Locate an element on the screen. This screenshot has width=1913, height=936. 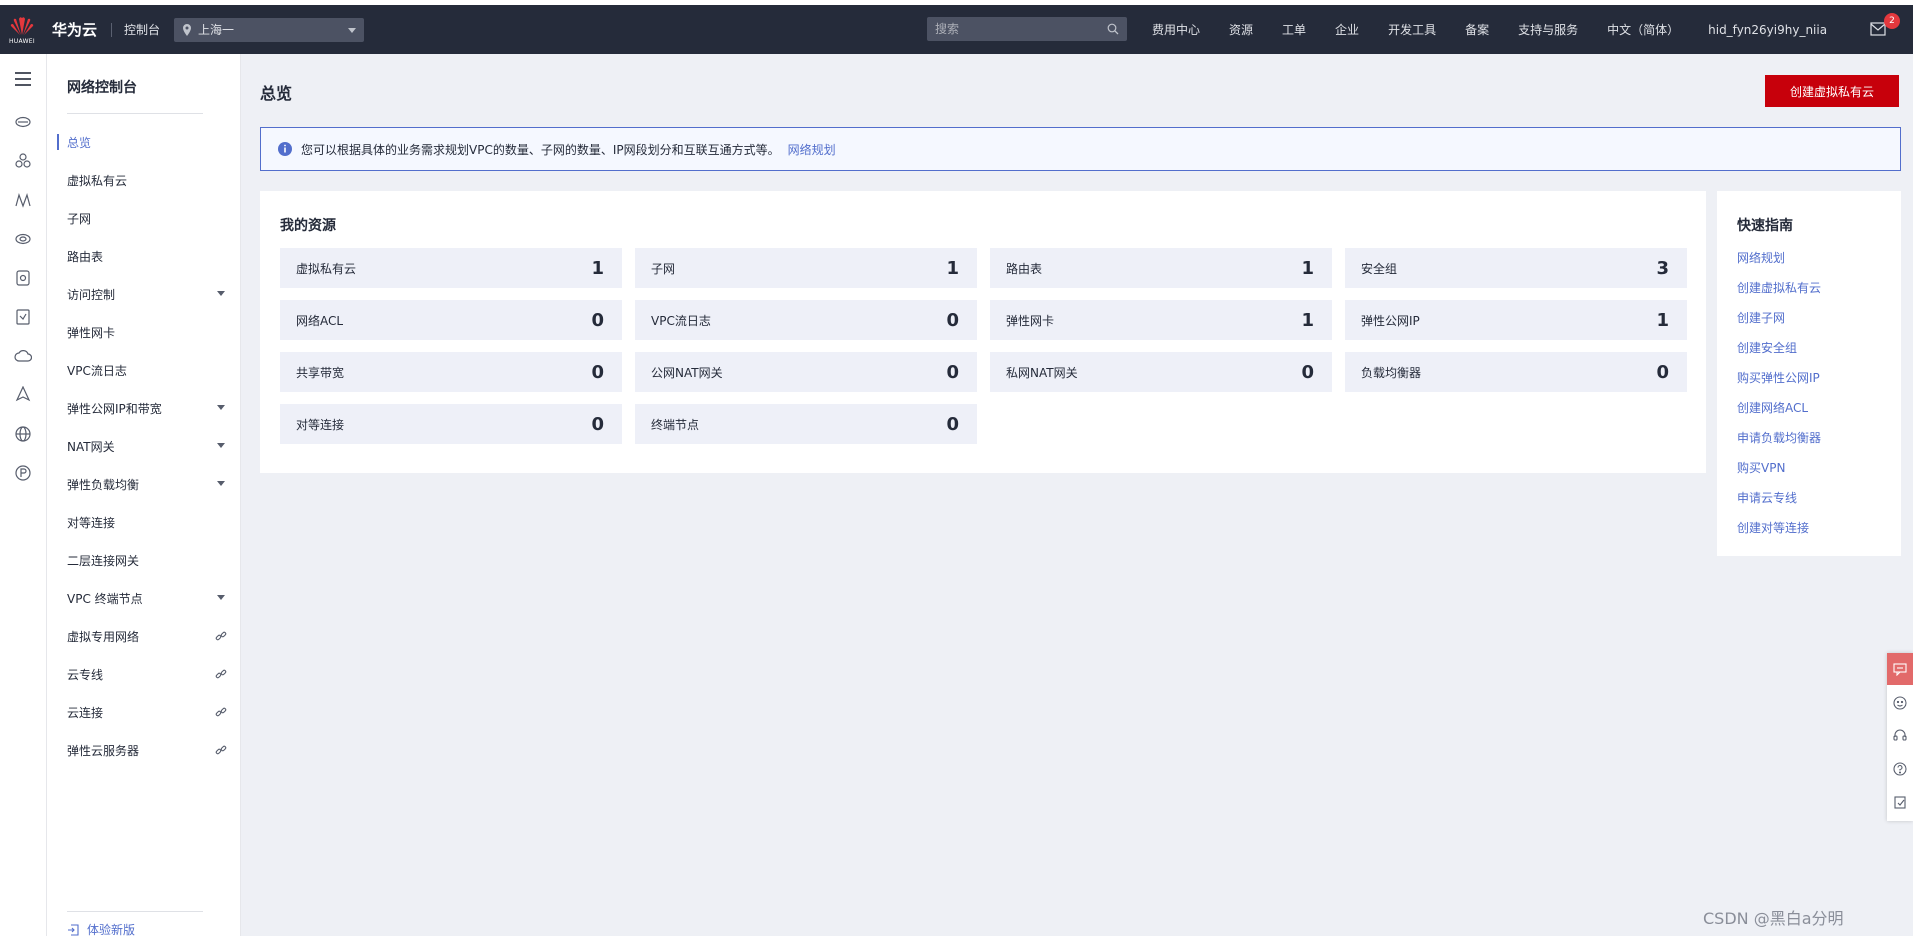
feedback-icon is located at coordinates (1900, 703).